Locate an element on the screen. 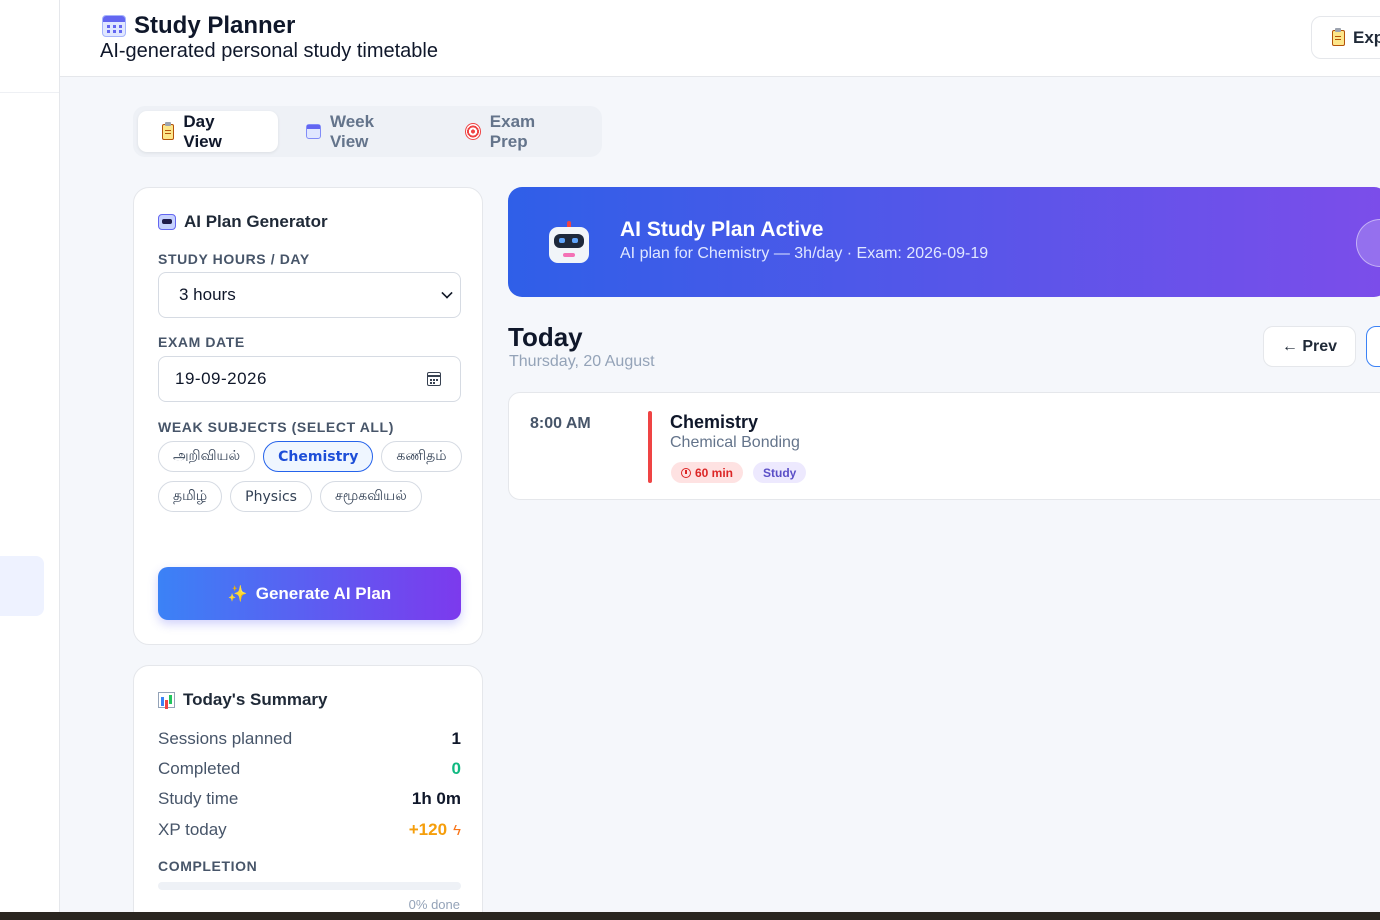 This screenshot has height=920, width=1380. session-time: 8:00 AM is located at coordinates (560, 423).